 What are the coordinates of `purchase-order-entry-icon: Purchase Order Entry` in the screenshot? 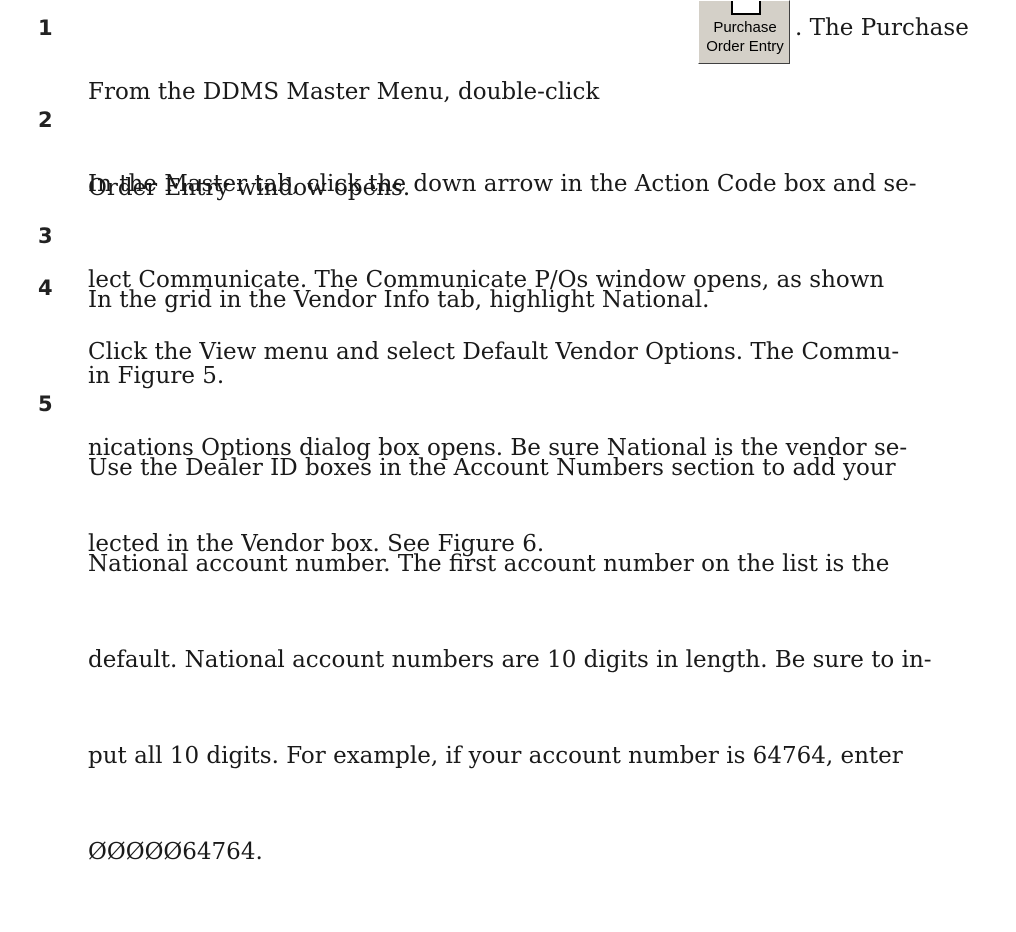 It's located at (744, 32).